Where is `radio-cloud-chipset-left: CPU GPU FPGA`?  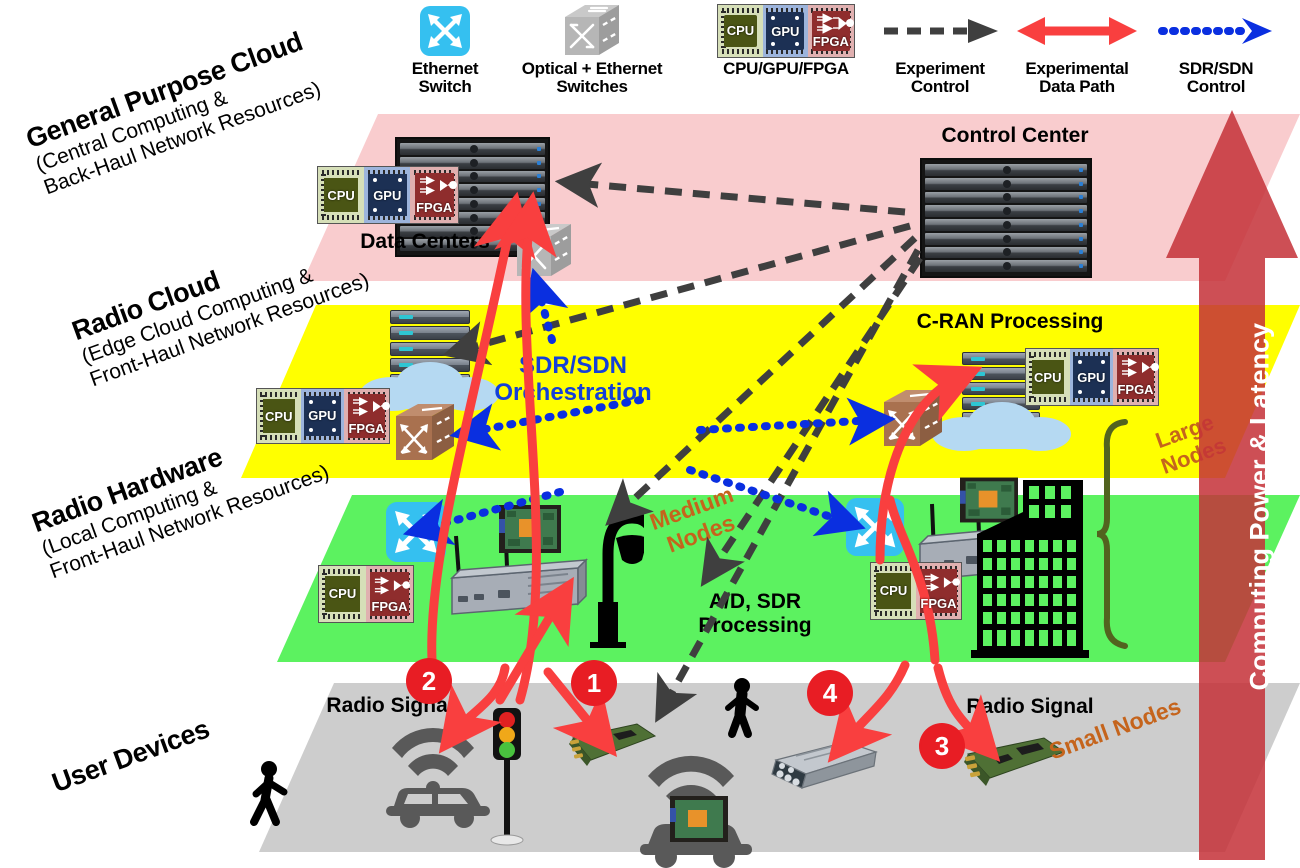
radio-cloud-chipset-left: CPU GPU FPGA is located at coordinates (323, 416).